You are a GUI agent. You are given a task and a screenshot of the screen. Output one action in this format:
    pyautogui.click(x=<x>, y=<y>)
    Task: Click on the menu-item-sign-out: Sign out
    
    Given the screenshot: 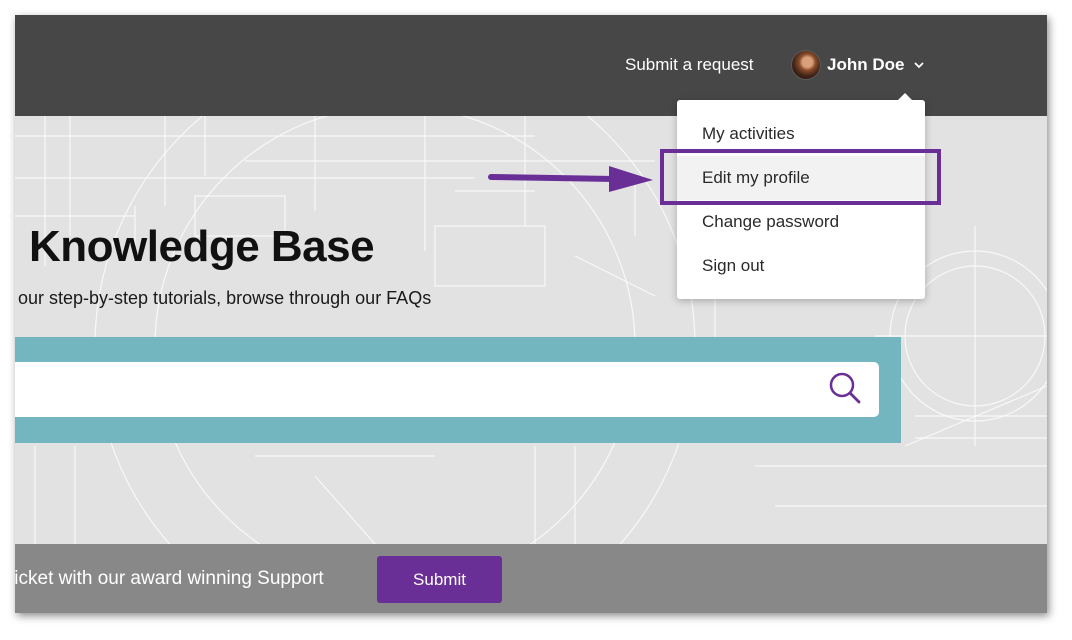 What is the action you would take?
    pyautogui.click(x=801, y=266)
    